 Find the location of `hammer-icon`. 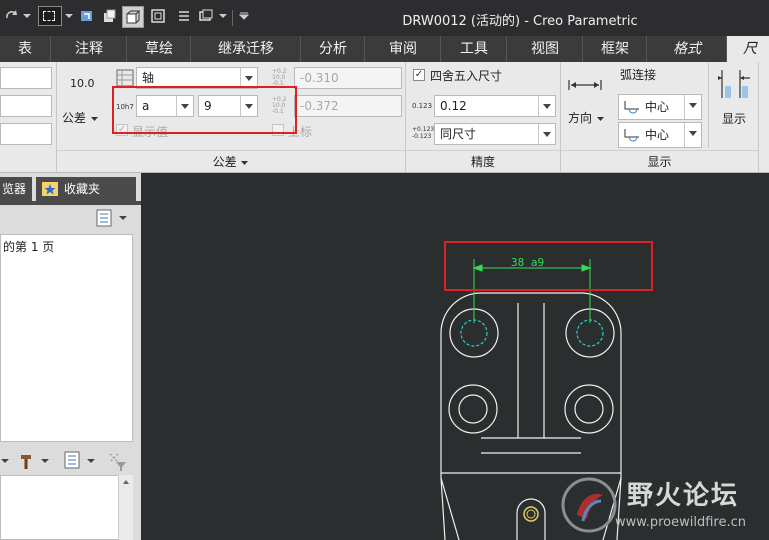

hammer-icon is located at coordinates (27, 461).